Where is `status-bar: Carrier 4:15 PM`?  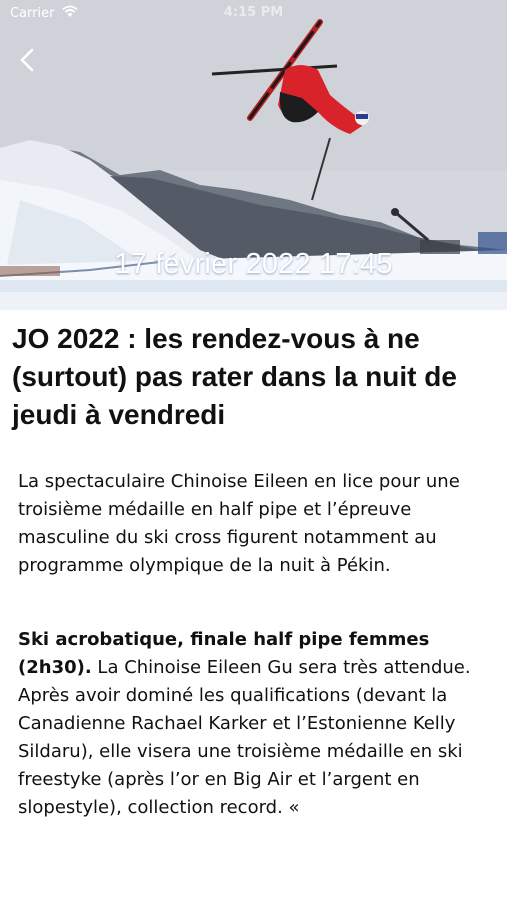 status-bar: Carrier 4:15 PM is located at coordinates (253, 14).